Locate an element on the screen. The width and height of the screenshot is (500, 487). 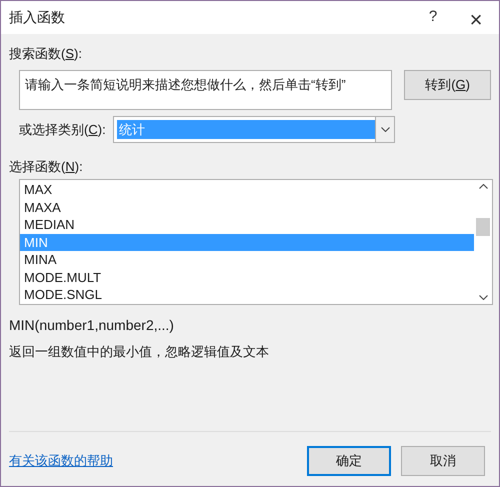
function-list-item: MAXA is located at coordinates (247, 207).